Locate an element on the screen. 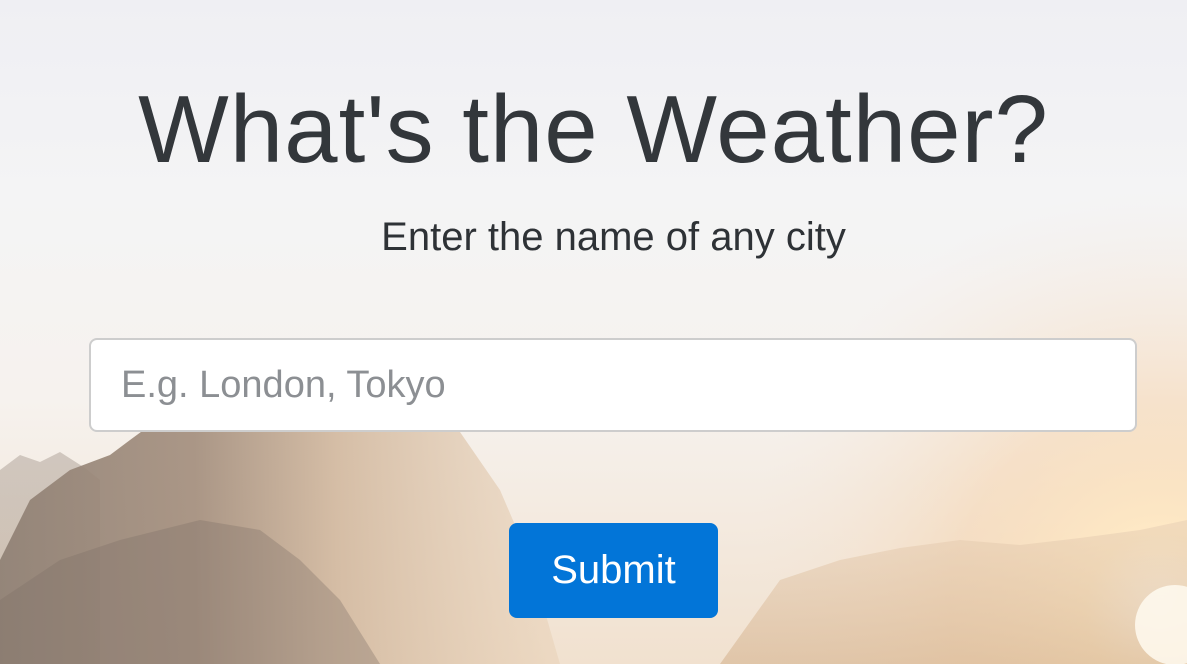  submit-button: Submit is located at coordinates (613, 570).